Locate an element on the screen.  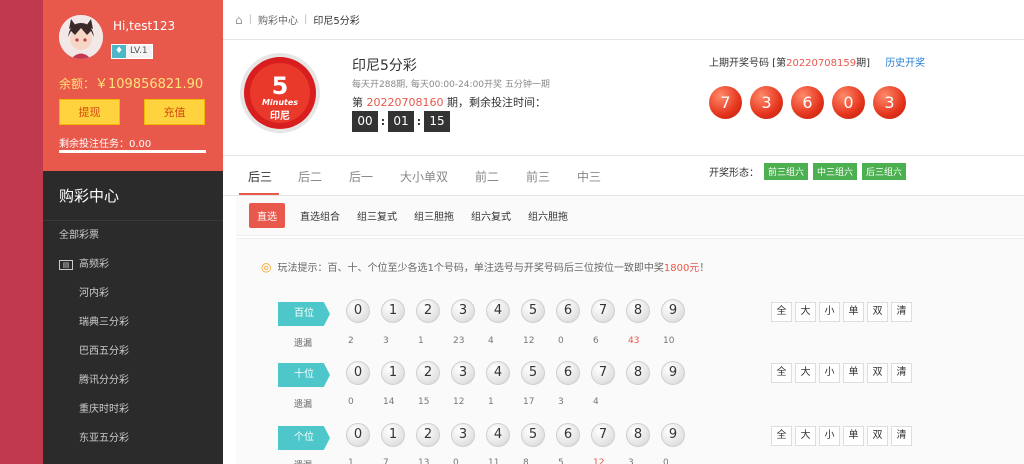
sidebar-group-highfreq: ▤ 高频彩 is located at coordinates (133, 264).